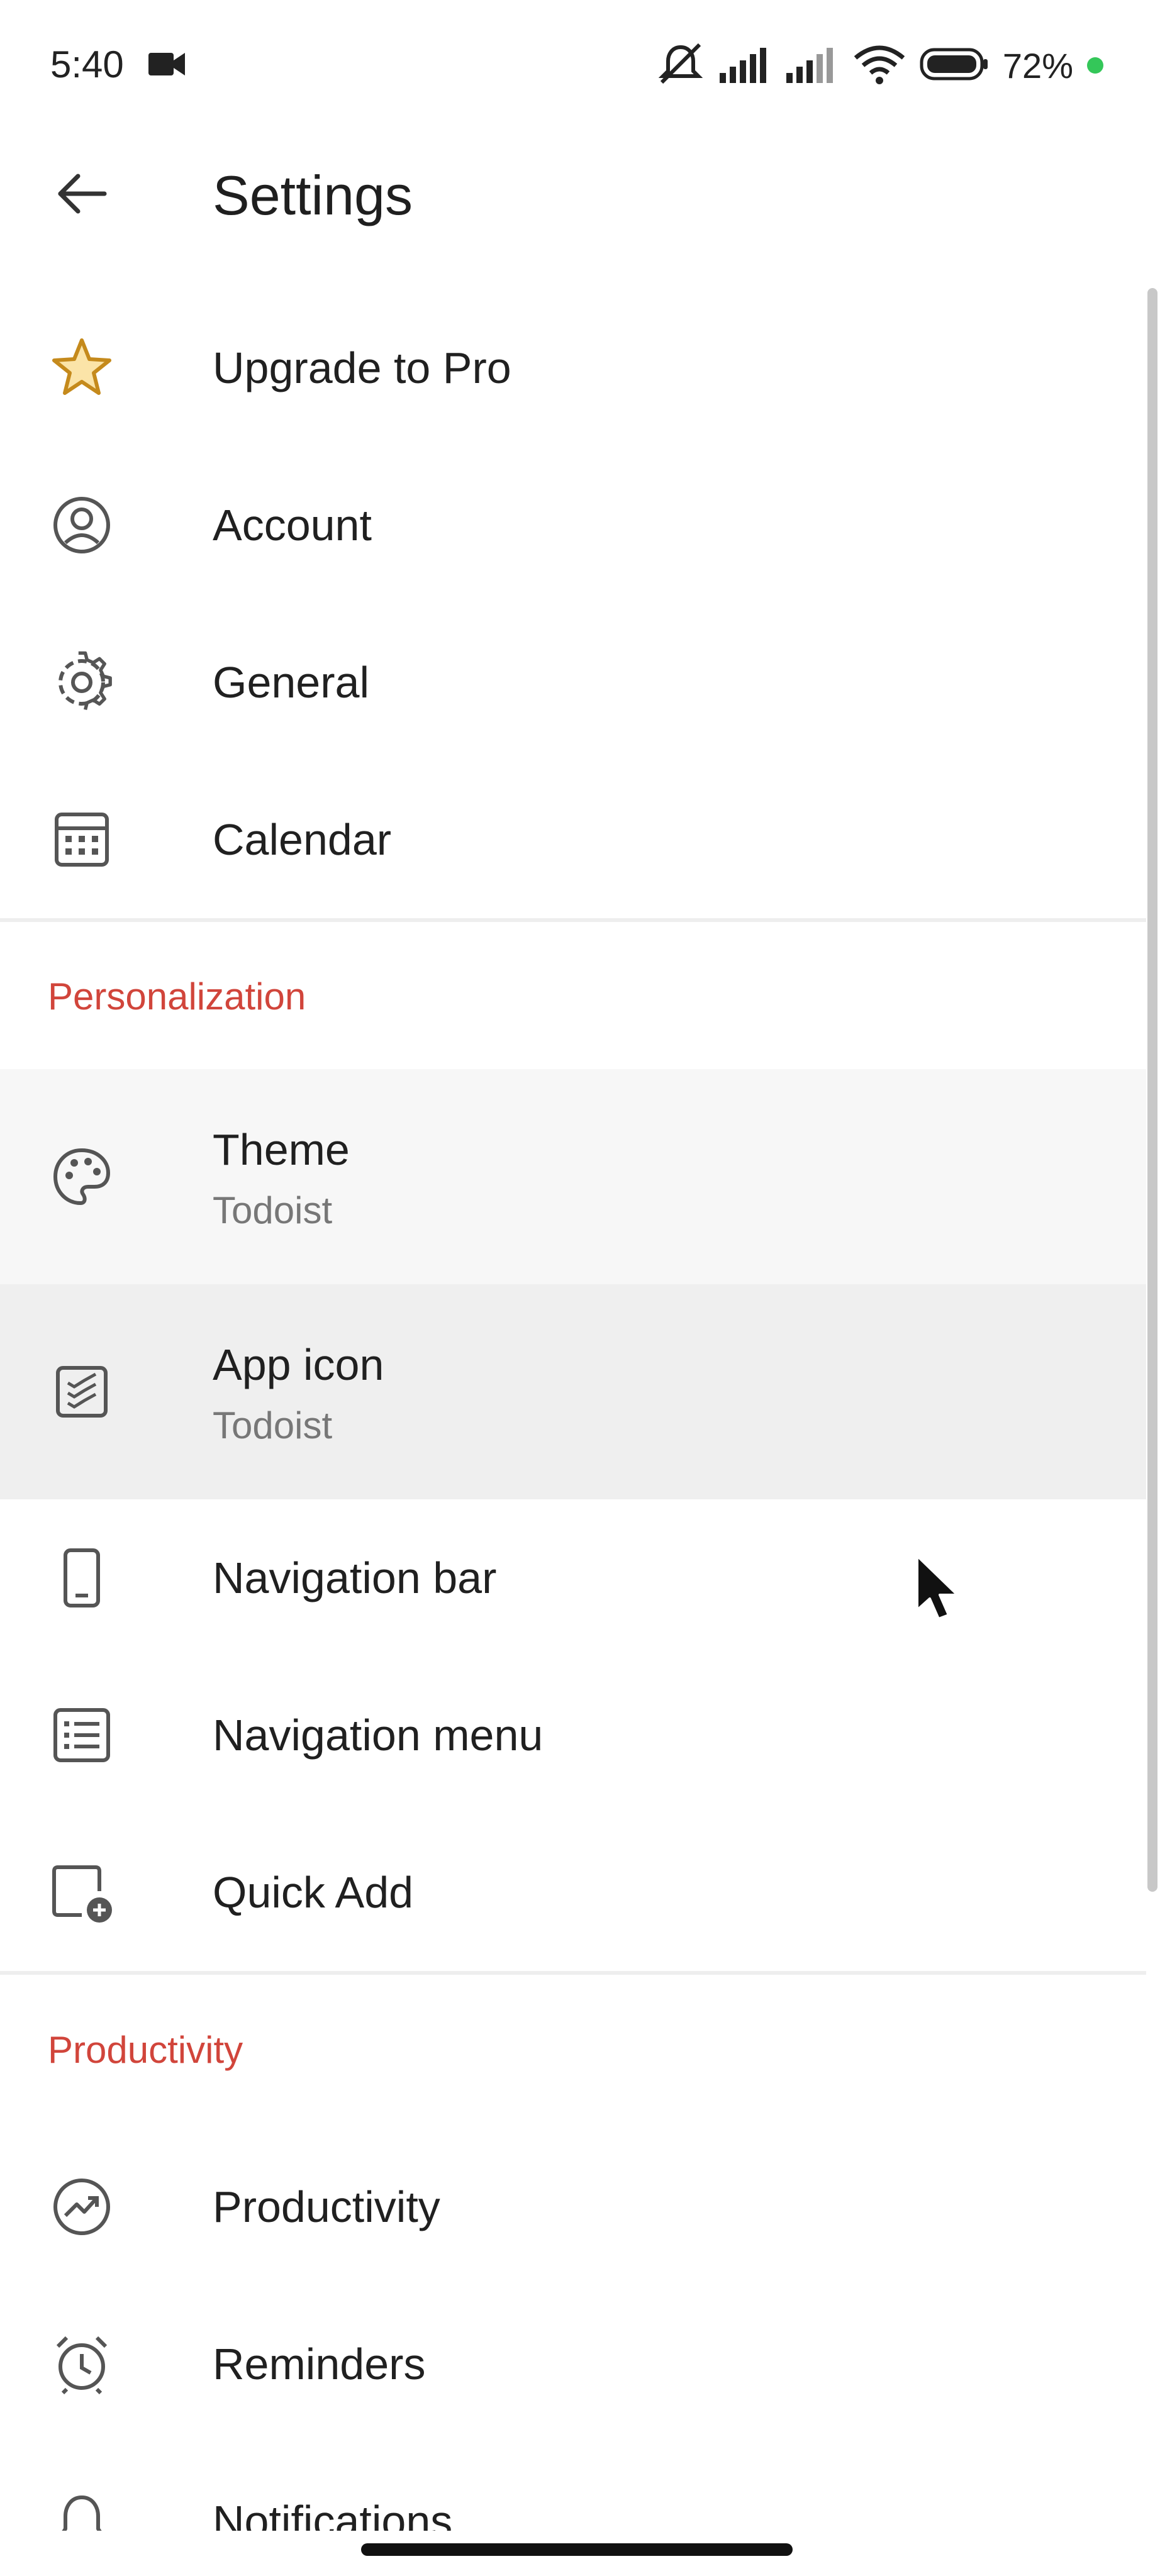 This screenshot has height=2576, width=1160. Describe the element at coordinates (81, 2510) in the screenshot. I see `bell-icon` at that location.